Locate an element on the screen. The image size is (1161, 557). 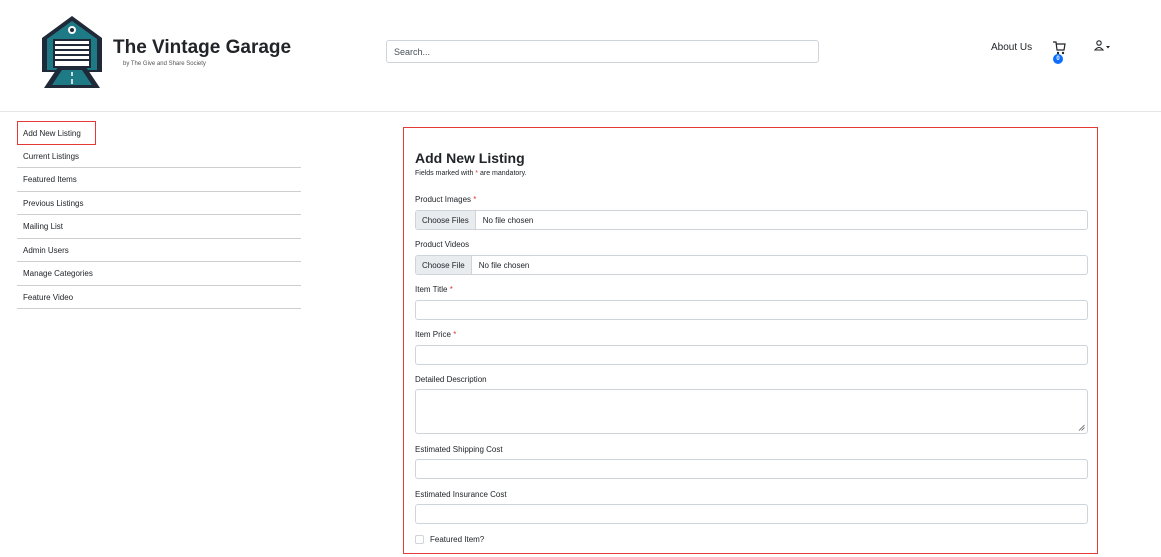
featured-item-row: Featured Item? is located at coordinates (449, 539).